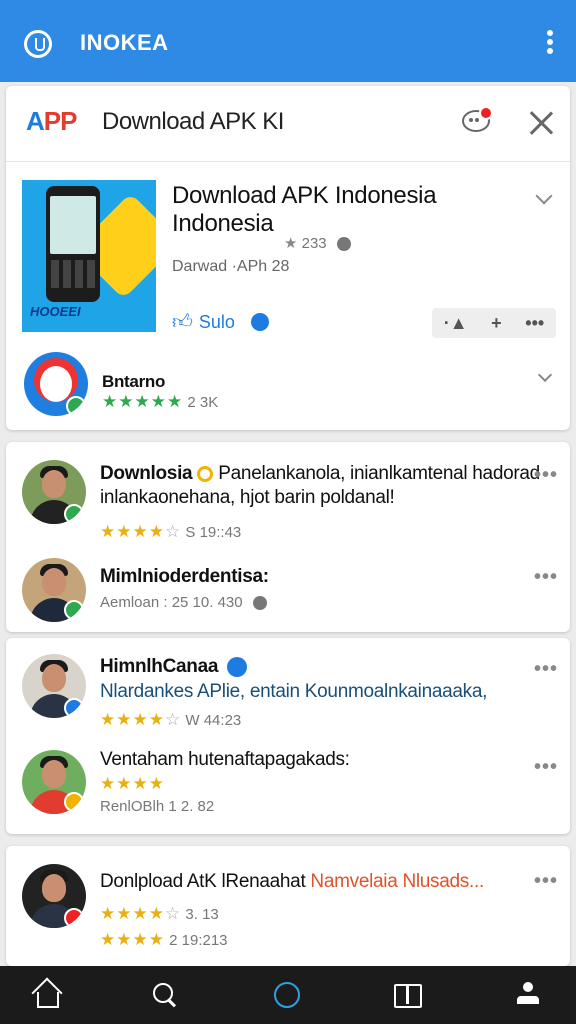 The height and width of the screenshot is (1024, 576). Describe the element at coordinates (165, 995) in the screenshot. I see `search-icon` at that location.